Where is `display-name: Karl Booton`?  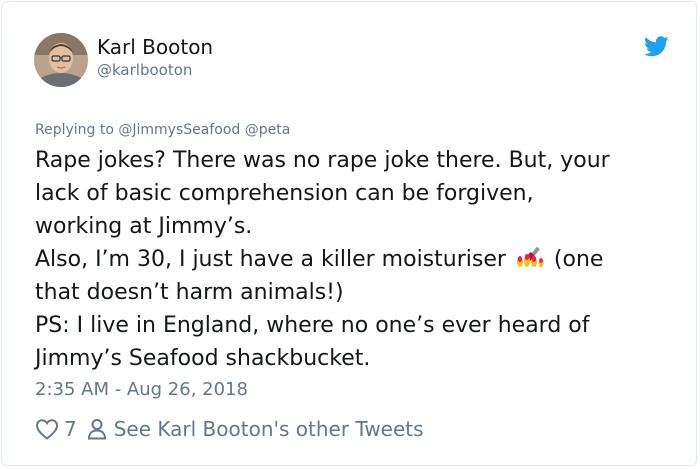
display-name: Karl Booton is located at coordinates (155, 47).